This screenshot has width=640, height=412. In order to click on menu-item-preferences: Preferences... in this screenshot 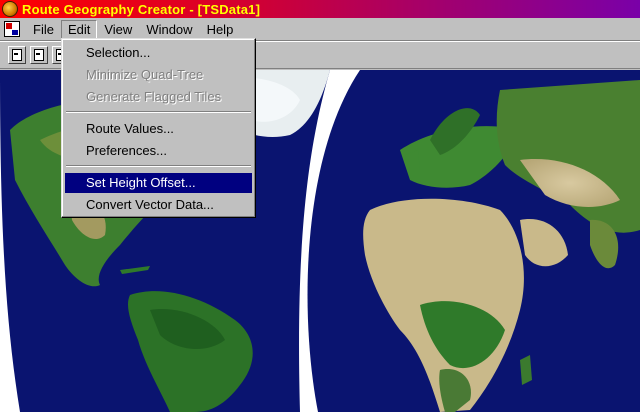, I will do `click(158, 151)`.